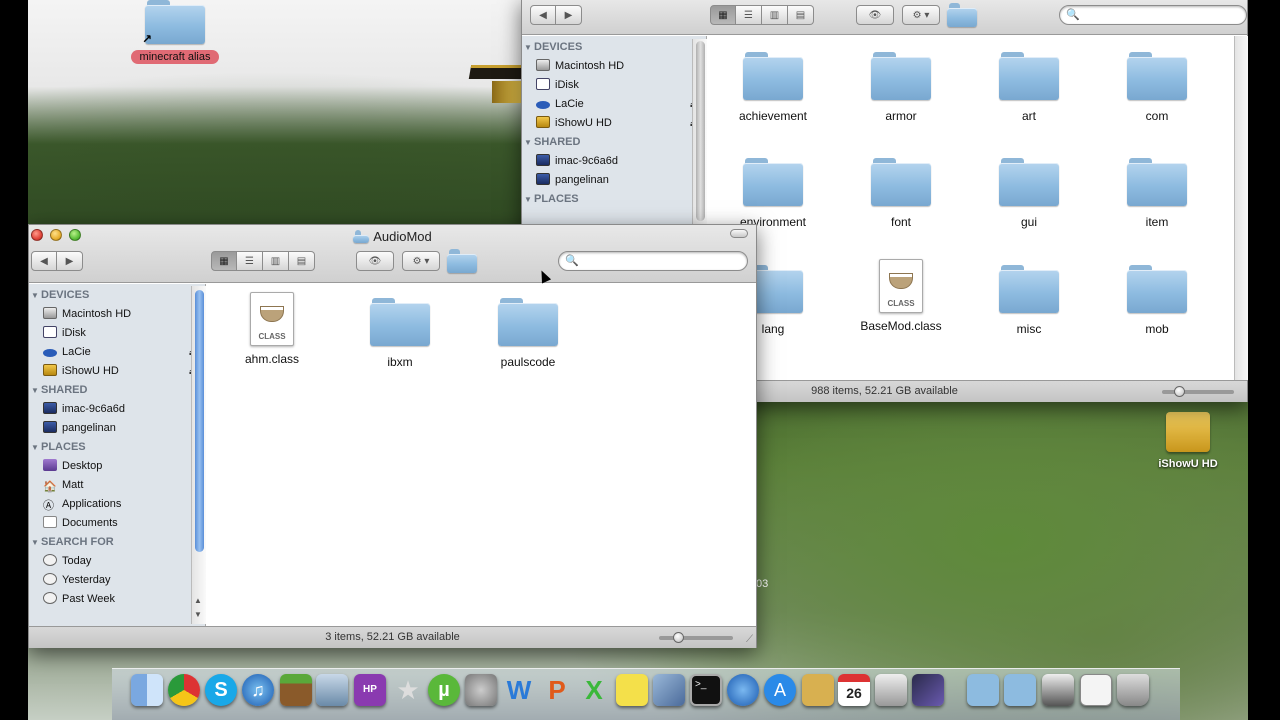  What do you see at coordinates (184, 690) in the screenshot?
I see `chrome-icon` at bounding box center [184, 690].